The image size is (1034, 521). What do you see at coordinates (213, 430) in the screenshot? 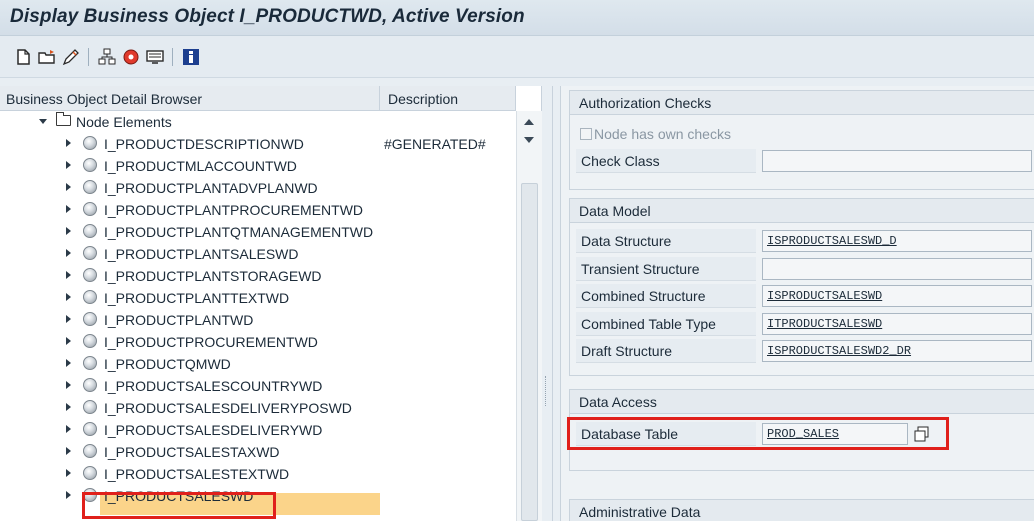
I see `tree-node-label: I_PRODUCTSALESDELIVERYWD` at bounding box center [213, 430].